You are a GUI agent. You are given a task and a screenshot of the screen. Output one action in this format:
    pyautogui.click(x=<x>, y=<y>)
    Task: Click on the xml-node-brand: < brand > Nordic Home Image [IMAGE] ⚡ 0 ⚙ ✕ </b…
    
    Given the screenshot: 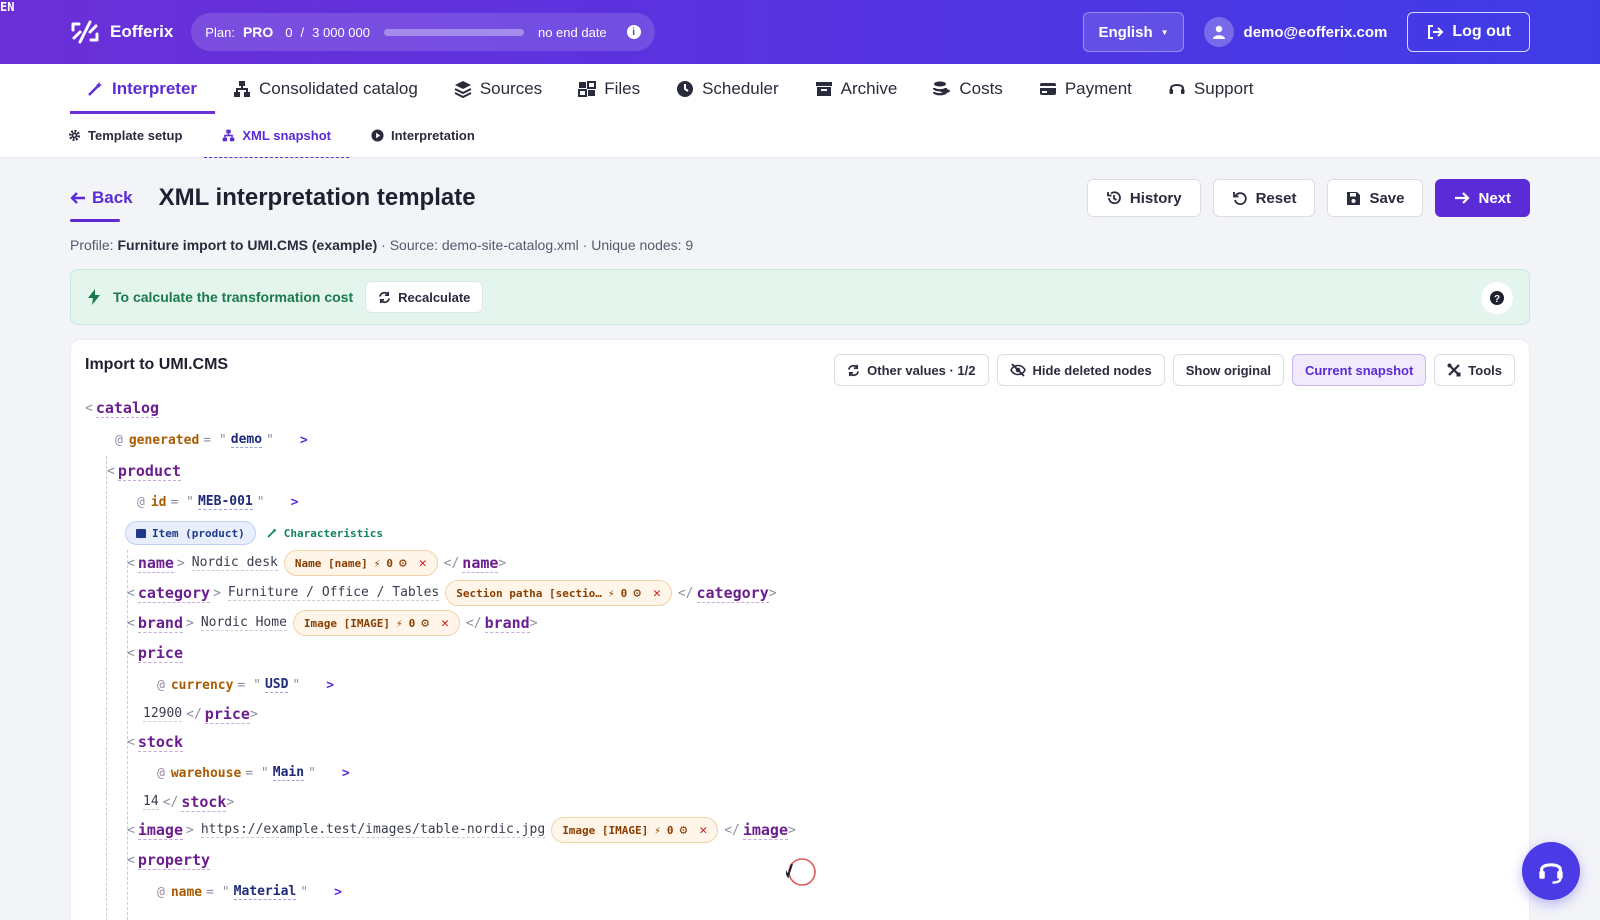 What is the action you would take?
    pyautogui.click(x=334, y=623)
    